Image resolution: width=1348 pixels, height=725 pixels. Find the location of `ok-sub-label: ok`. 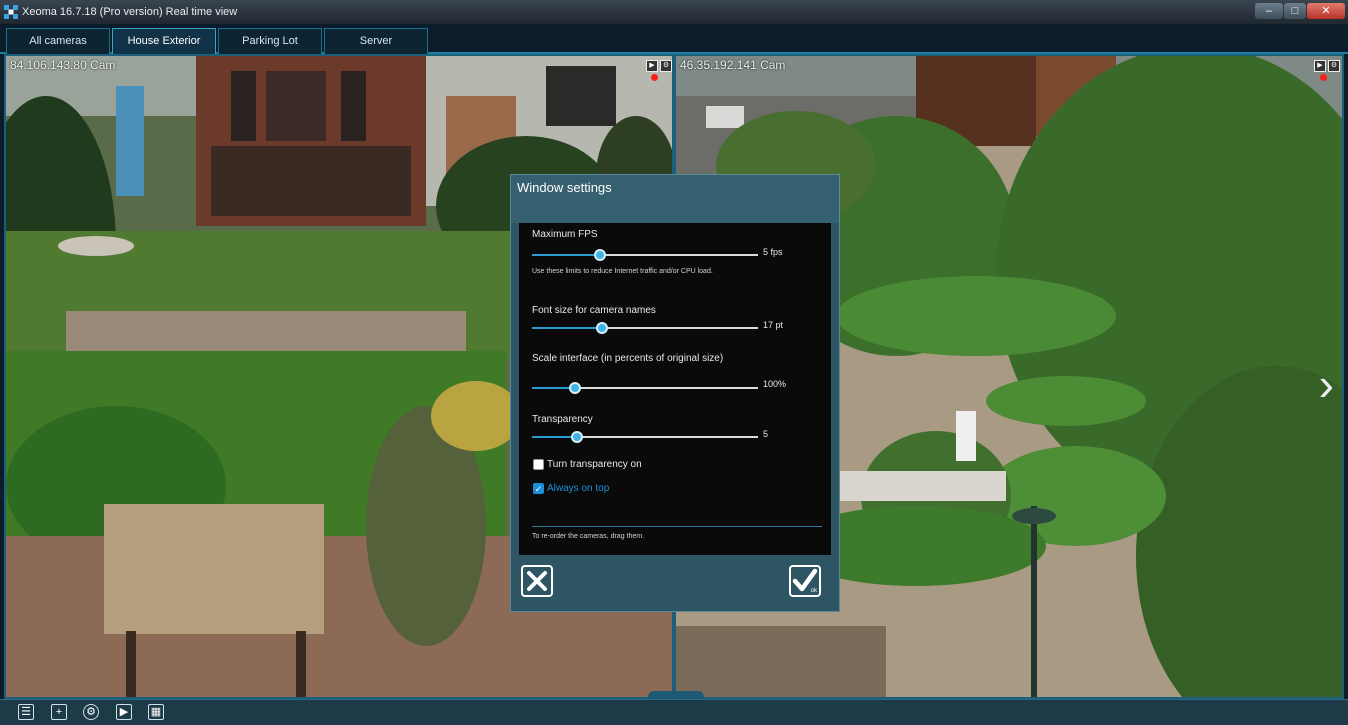

ok-sub-label: ok is located at coordinates (813, 591).